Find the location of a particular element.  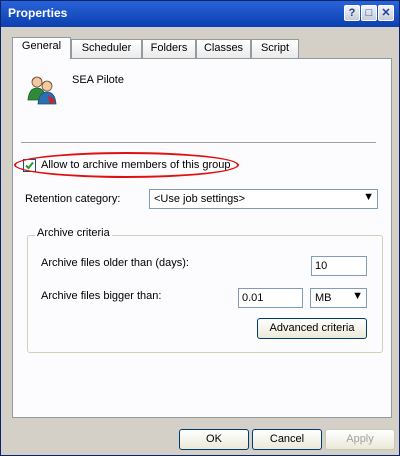

older-than-value: 10 is located at coordinates (321, 266).